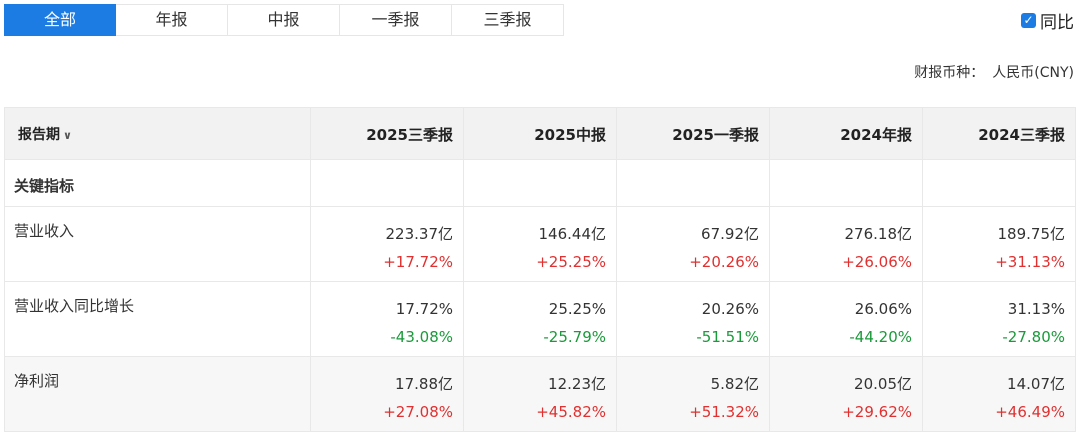 Image resolution: width=1080 pixels, height=434 pixels. What do you see at coordinates (157, 244) in the screenshot?
I see `metric-name: 营业收入` at bounding box center [157, 244].